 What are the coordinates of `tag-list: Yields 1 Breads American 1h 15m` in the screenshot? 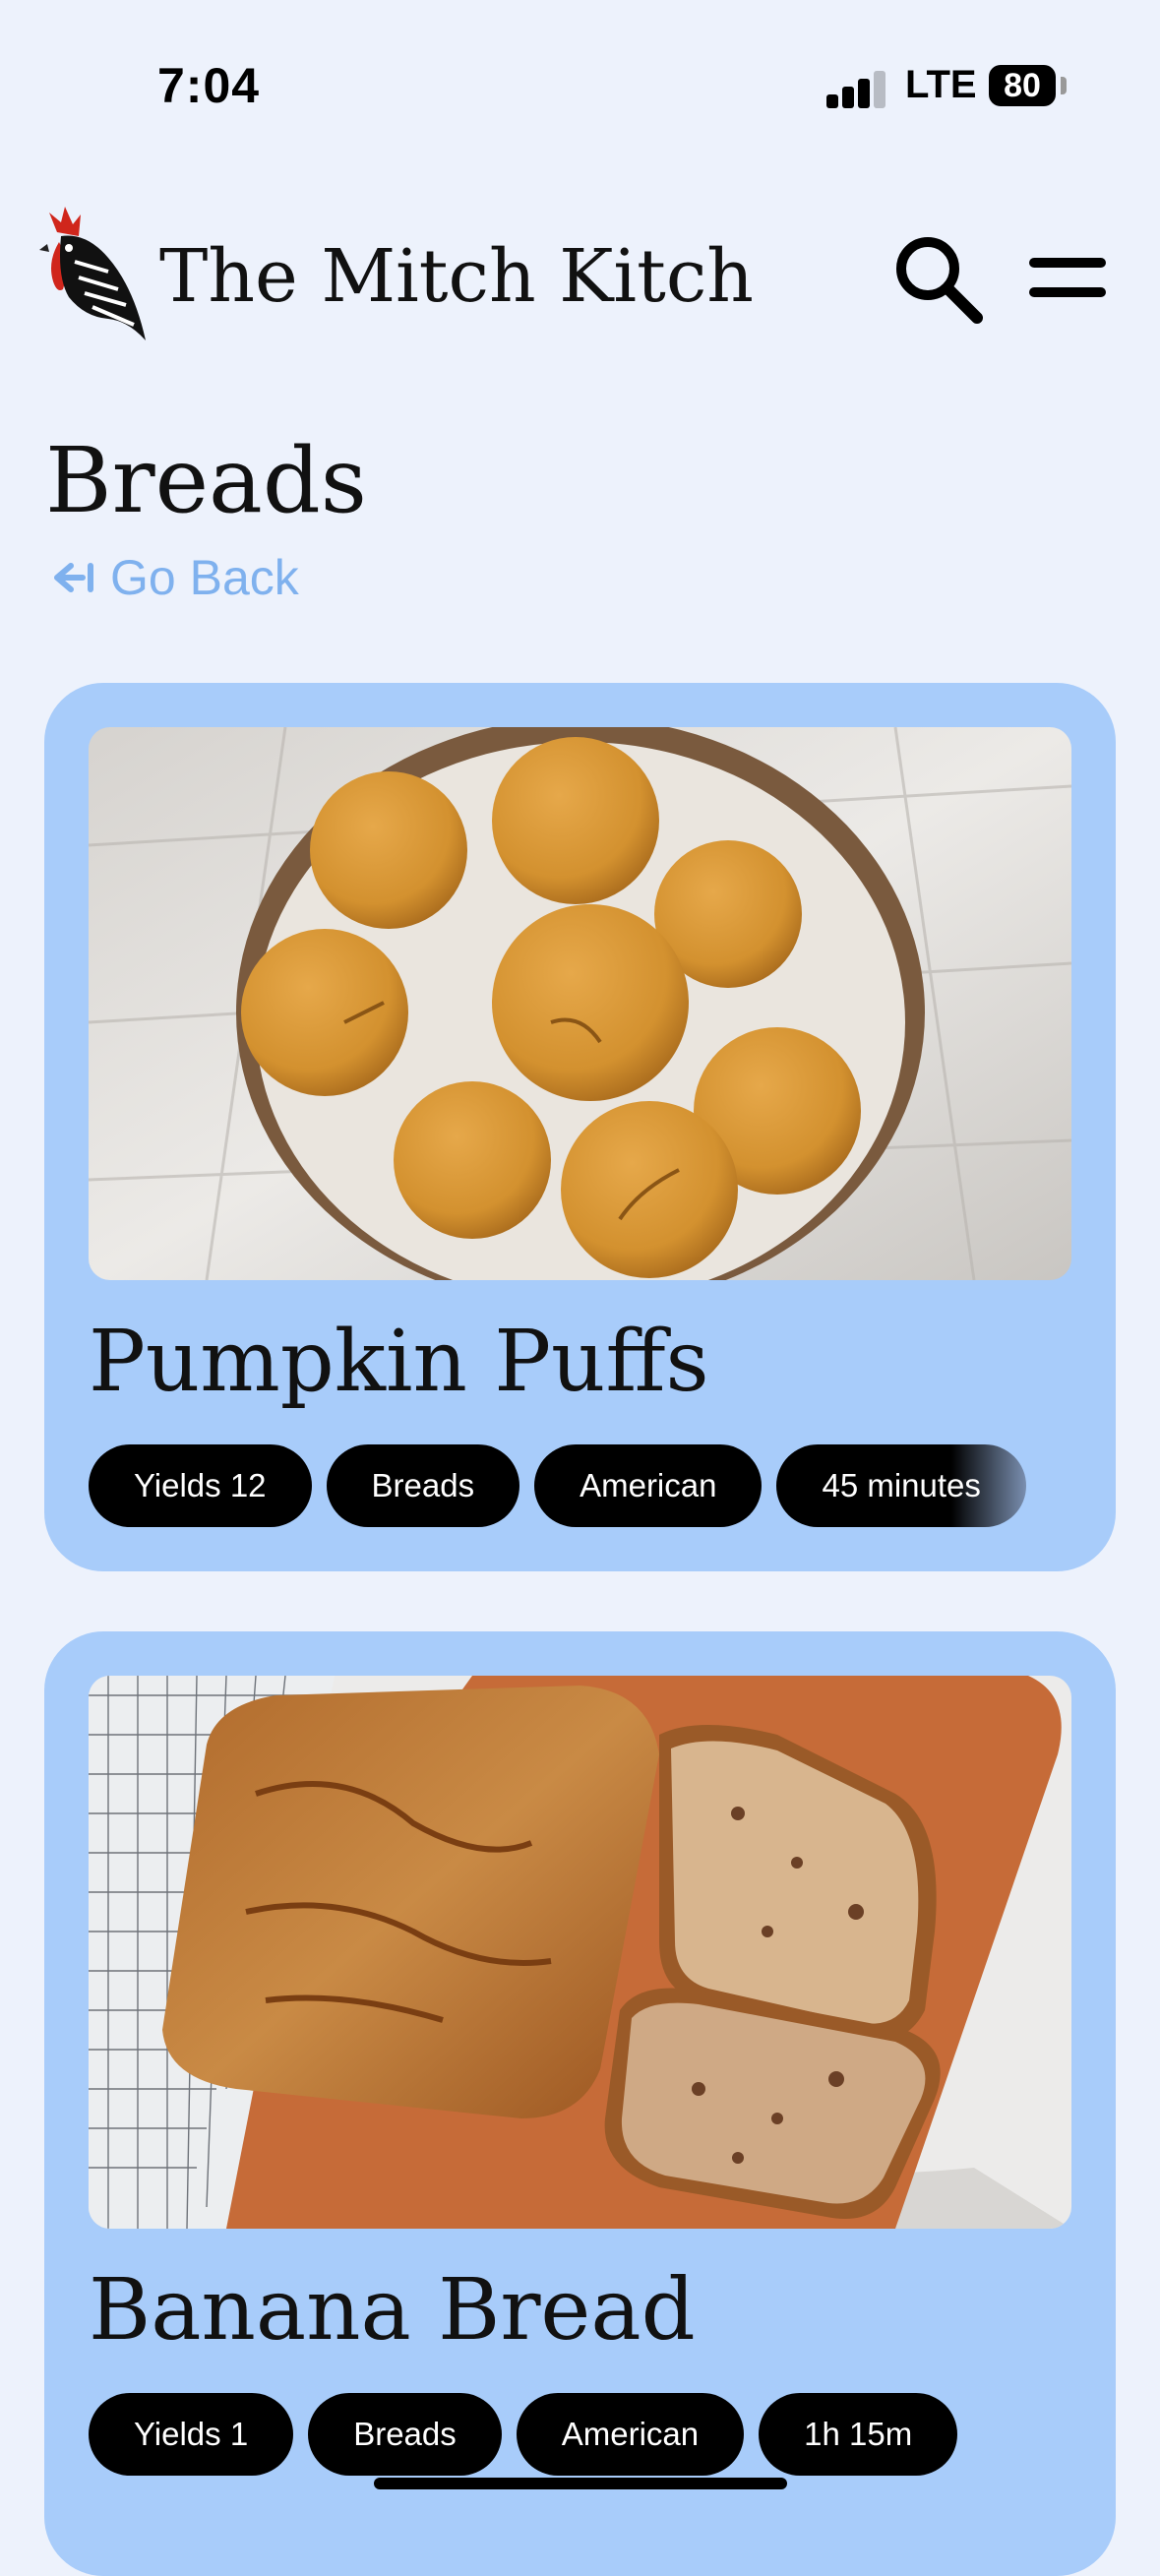 It's located at (523, 2434).